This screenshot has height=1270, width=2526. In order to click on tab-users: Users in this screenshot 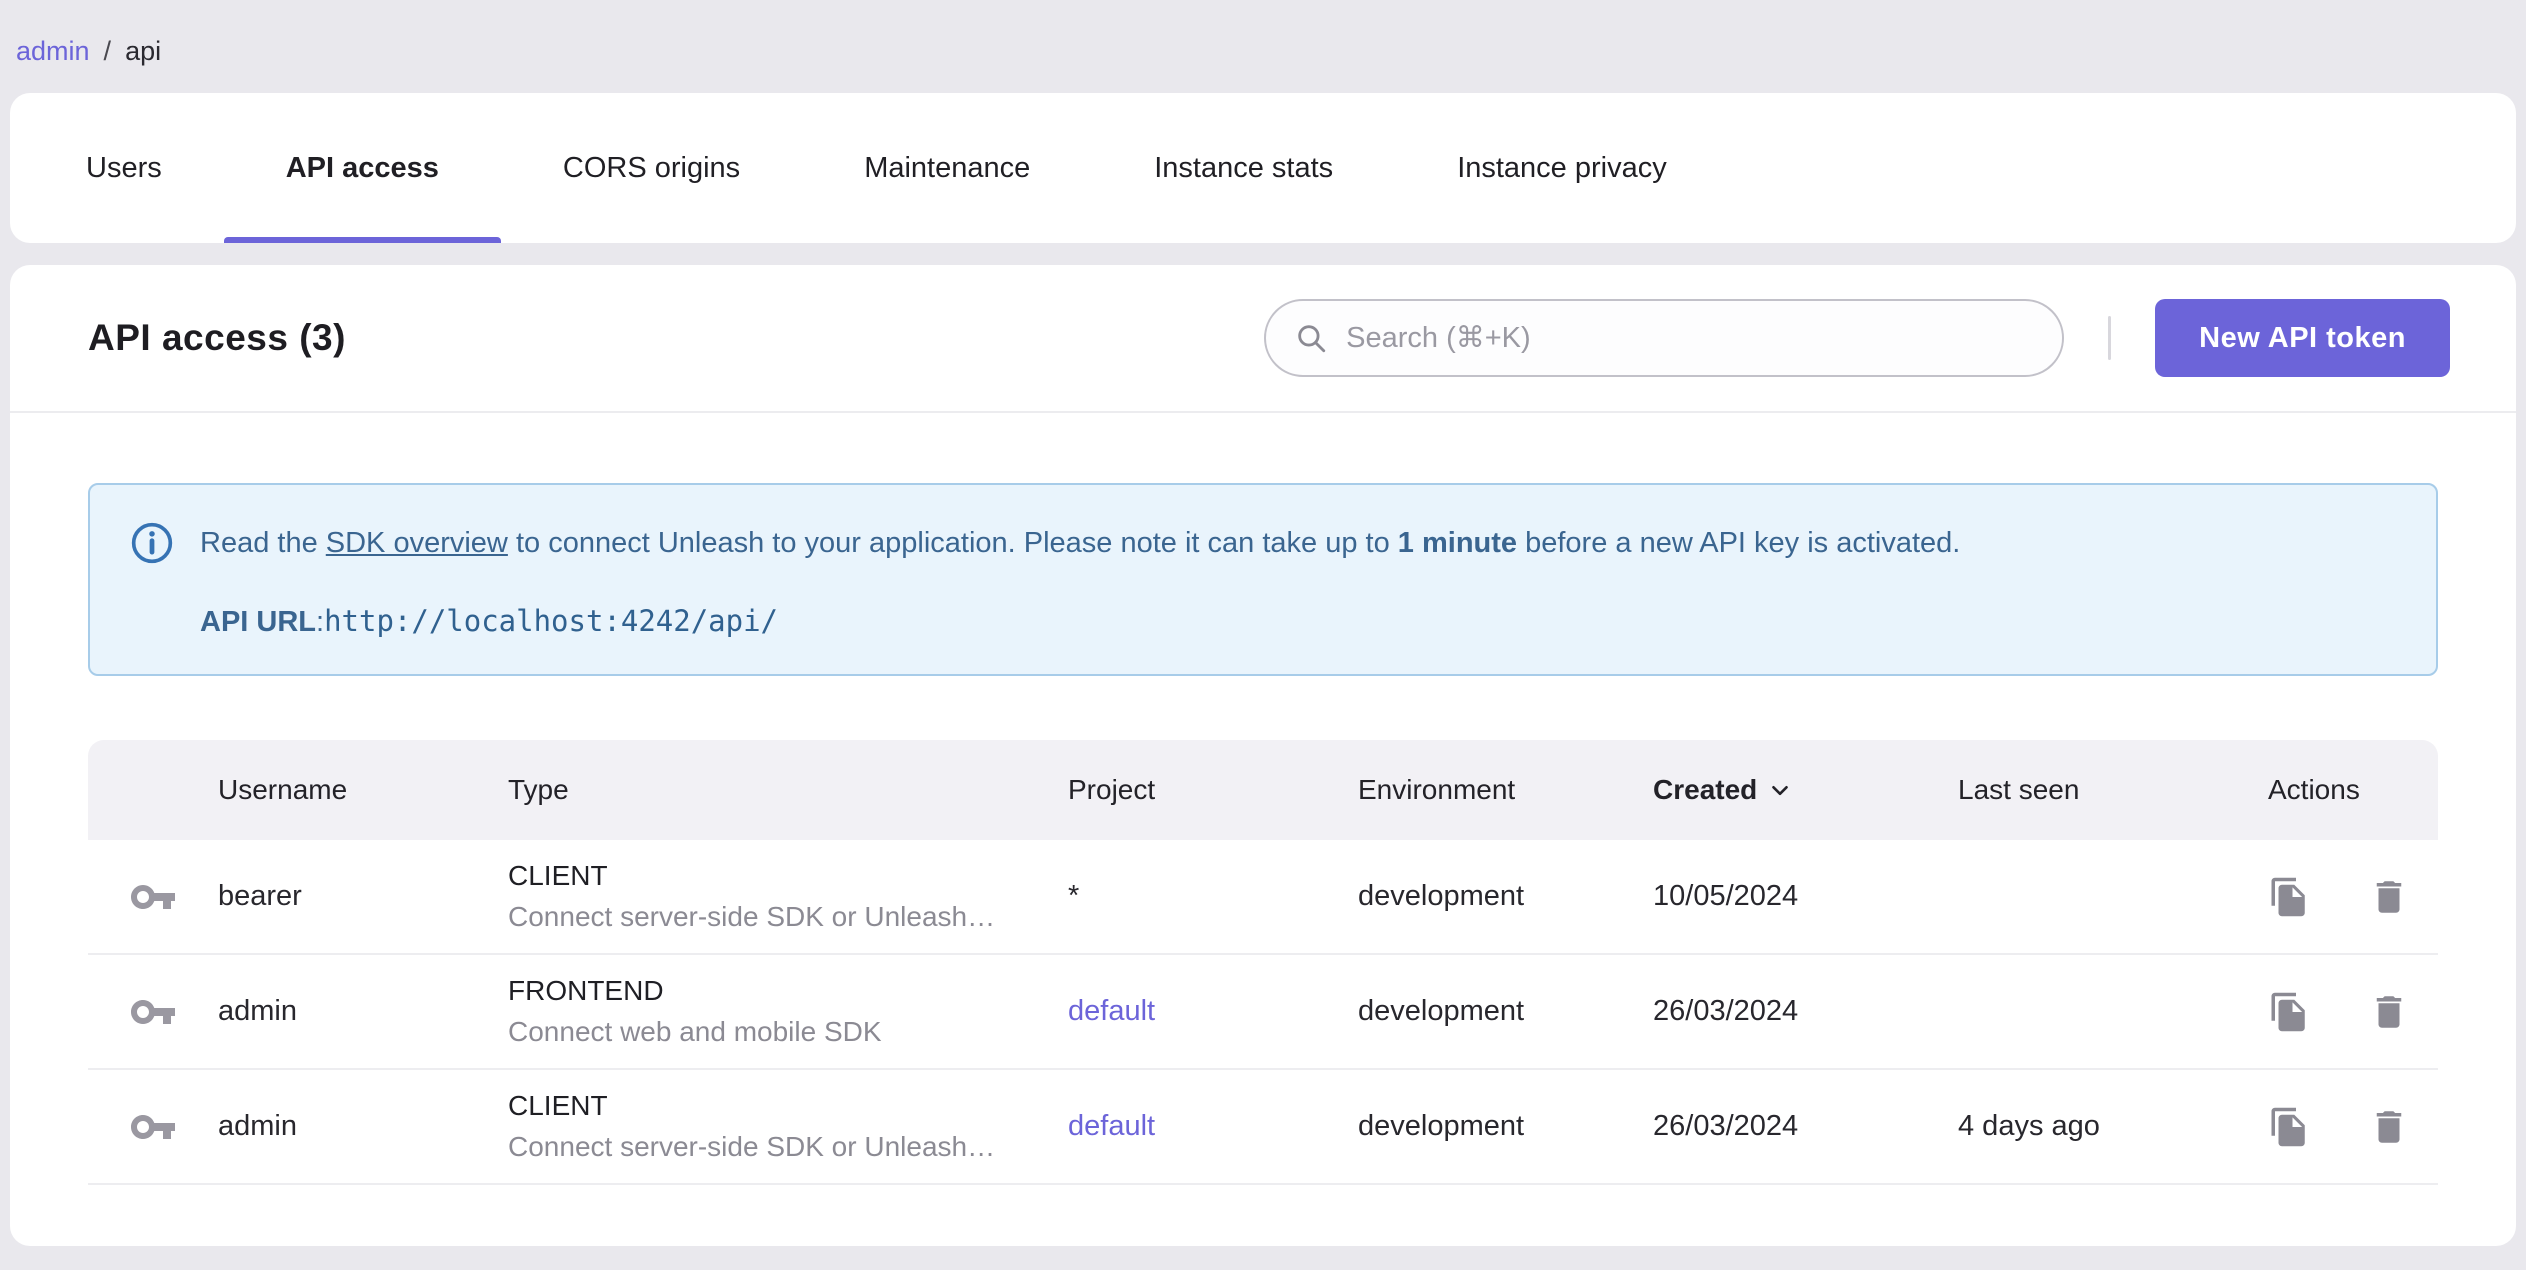, I will do `click(124, 168)`.